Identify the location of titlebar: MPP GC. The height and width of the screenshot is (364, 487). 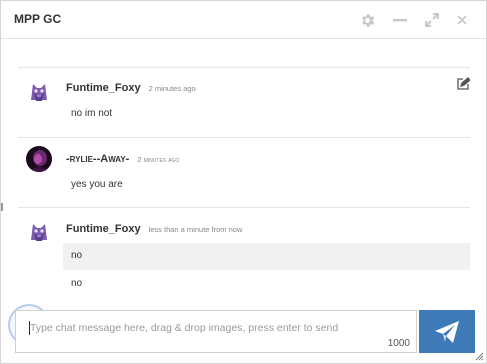
(243, 20).